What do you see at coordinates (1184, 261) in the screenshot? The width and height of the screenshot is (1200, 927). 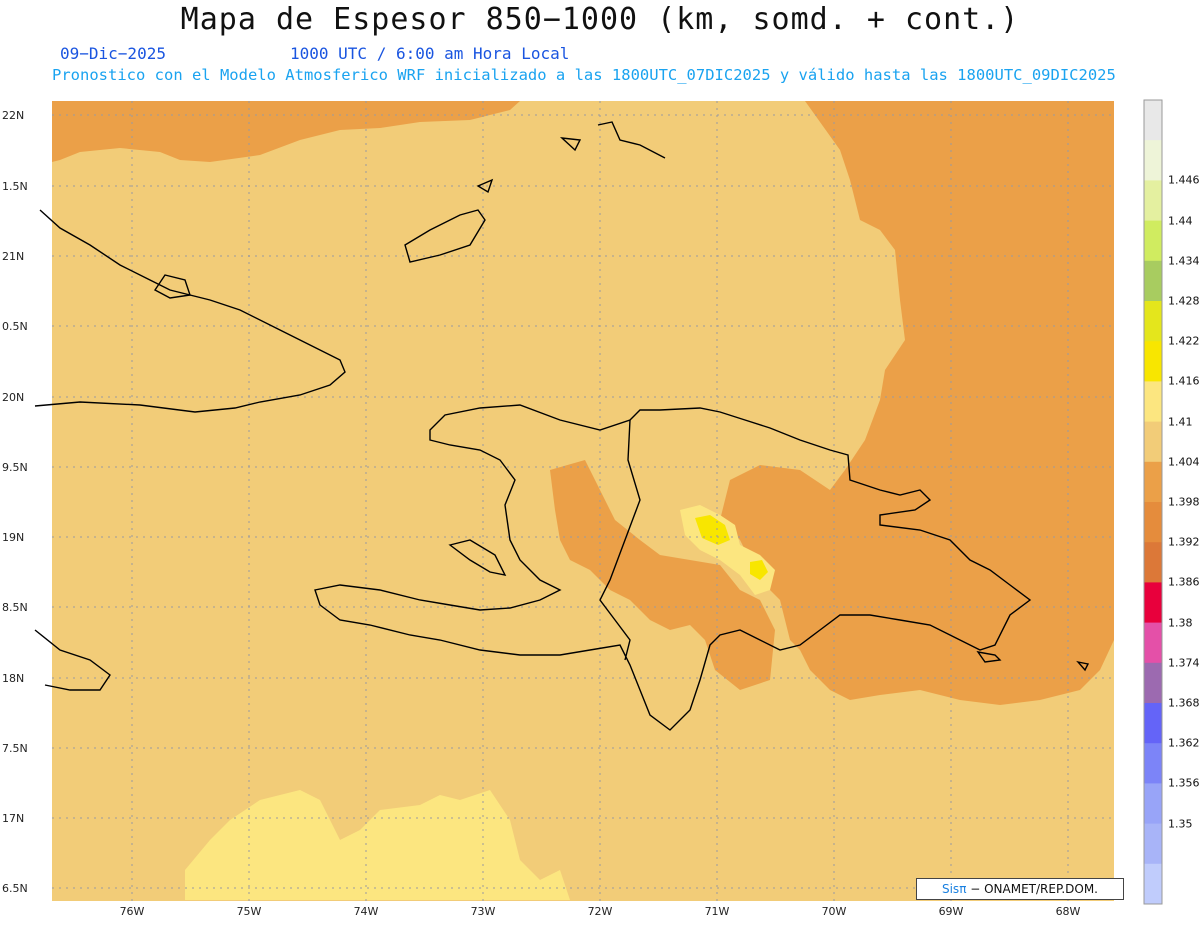 I see `colorbar-label: 1.434` at bounding box center [1184, 261].